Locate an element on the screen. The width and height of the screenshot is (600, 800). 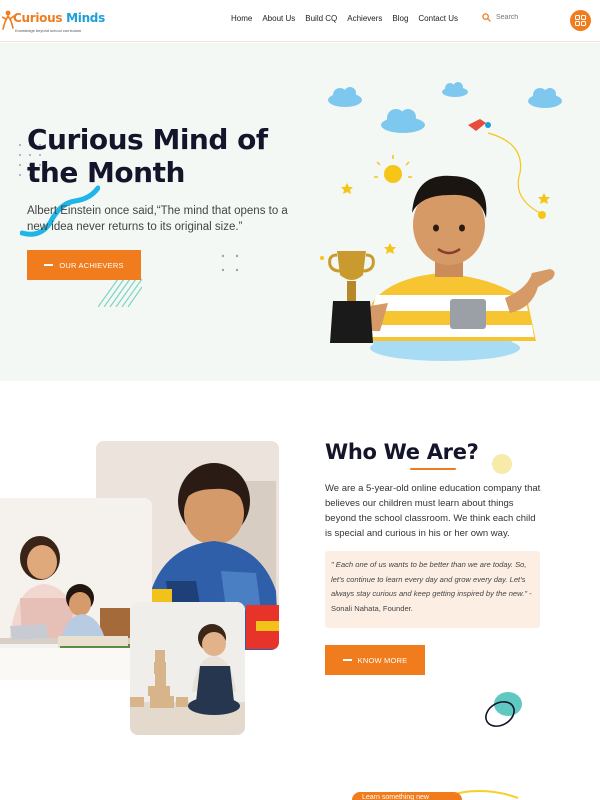
dots-decoration-icon is located at coordinates (230, 263).